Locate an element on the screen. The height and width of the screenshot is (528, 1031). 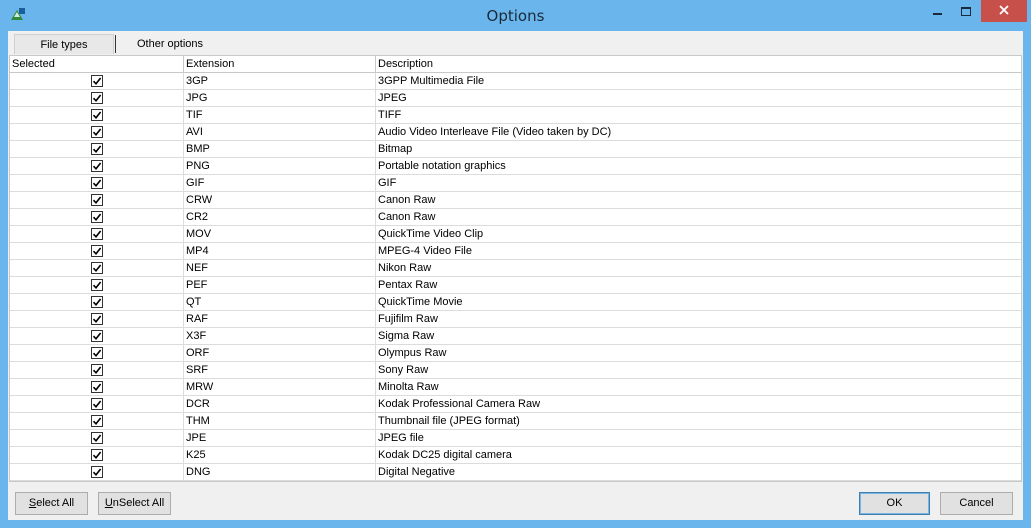
column-header-description: Description is located at coordinates (698, 64).